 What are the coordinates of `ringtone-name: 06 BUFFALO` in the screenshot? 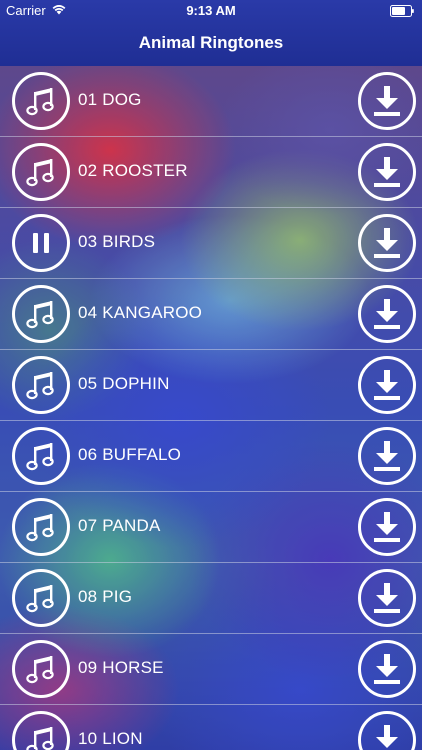 It's located at (130, 454).